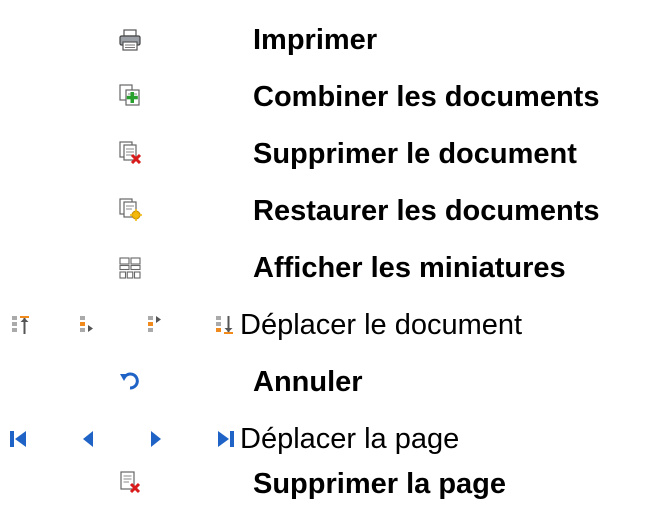  I want to click on legend-row-delete-page: Supprimer la page, so click(328, 484).